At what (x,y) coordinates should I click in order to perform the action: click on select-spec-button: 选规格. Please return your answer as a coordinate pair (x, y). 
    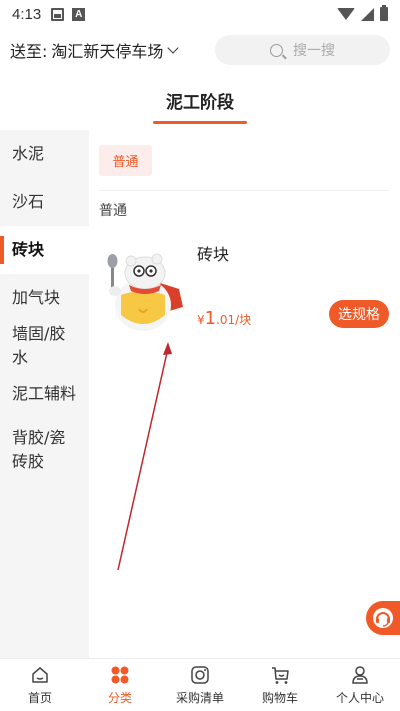
    Looking at the image, I should click on (359, 314).